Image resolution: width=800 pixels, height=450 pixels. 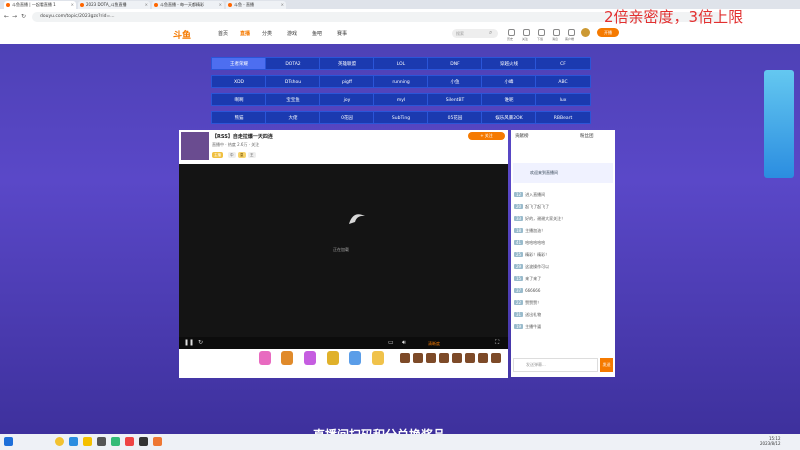 I want to click on start-live-button: 开播, so click(x=608, y=32).